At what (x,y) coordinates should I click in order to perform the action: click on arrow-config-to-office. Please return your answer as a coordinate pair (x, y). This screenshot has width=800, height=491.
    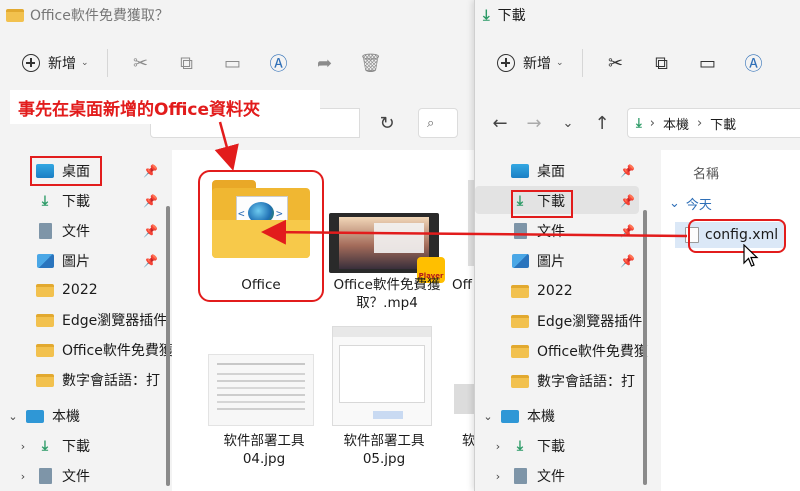
    Looking at the image, I should click on (474, 232).